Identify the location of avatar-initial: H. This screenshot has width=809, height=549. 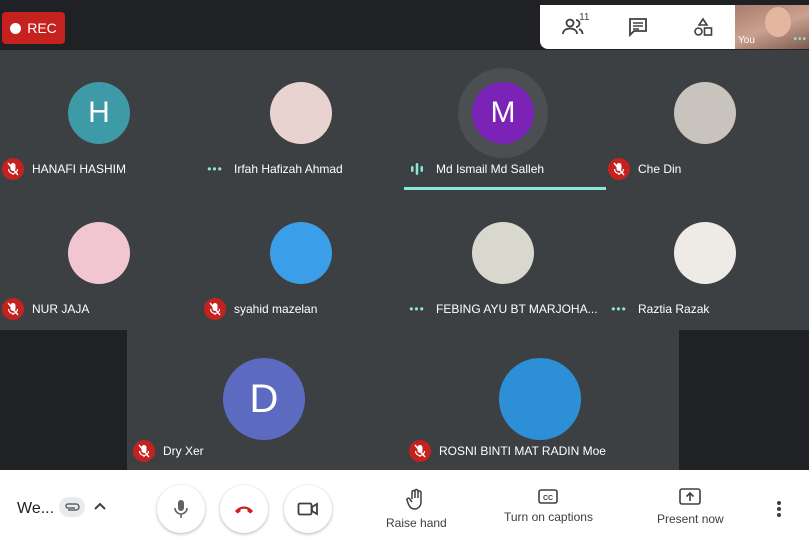
(99, 112).